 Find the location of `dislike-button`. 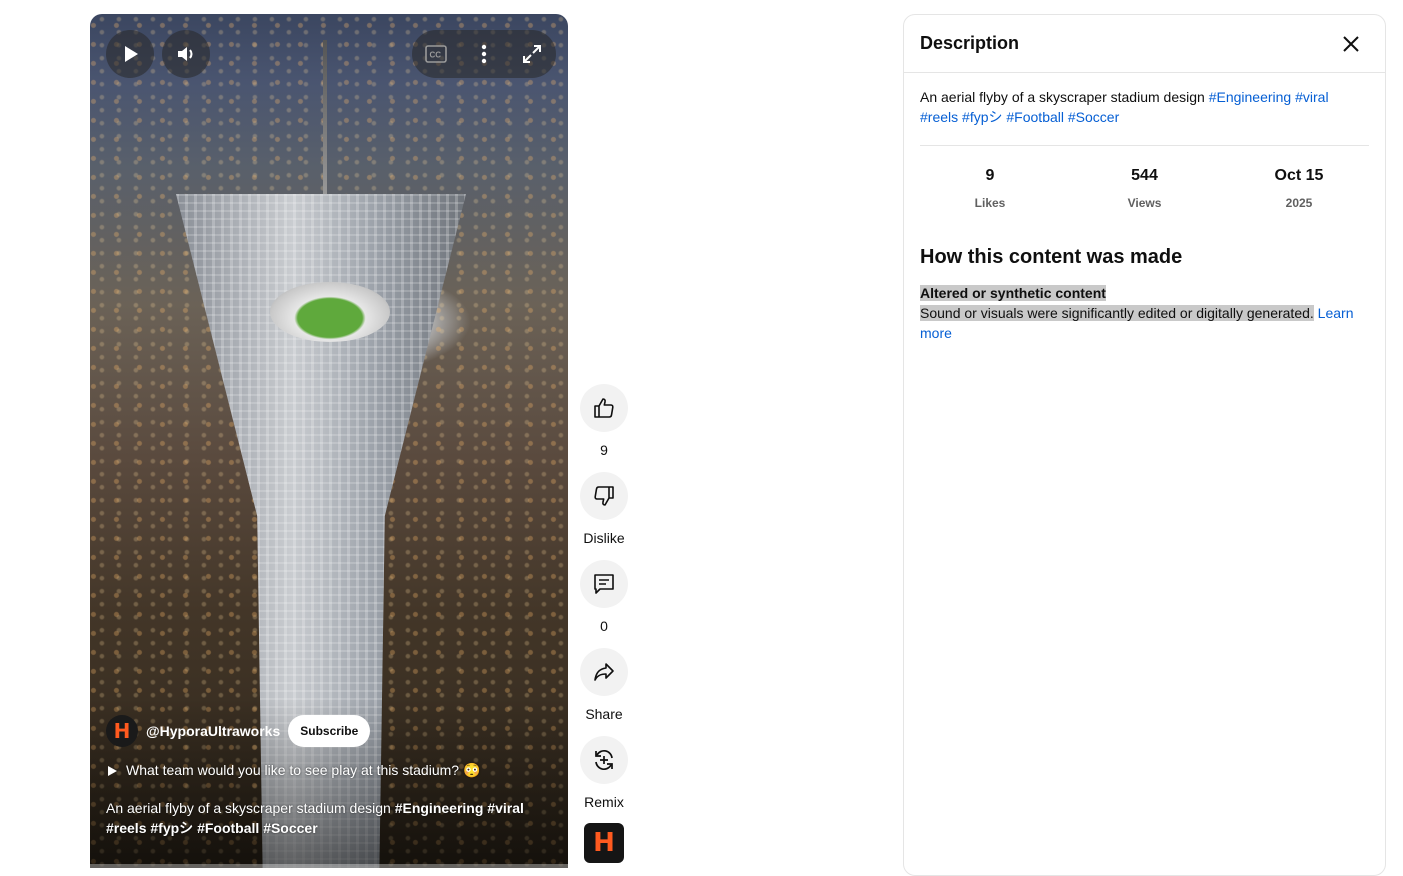

dislike-button is located at coordinates (604, 496).